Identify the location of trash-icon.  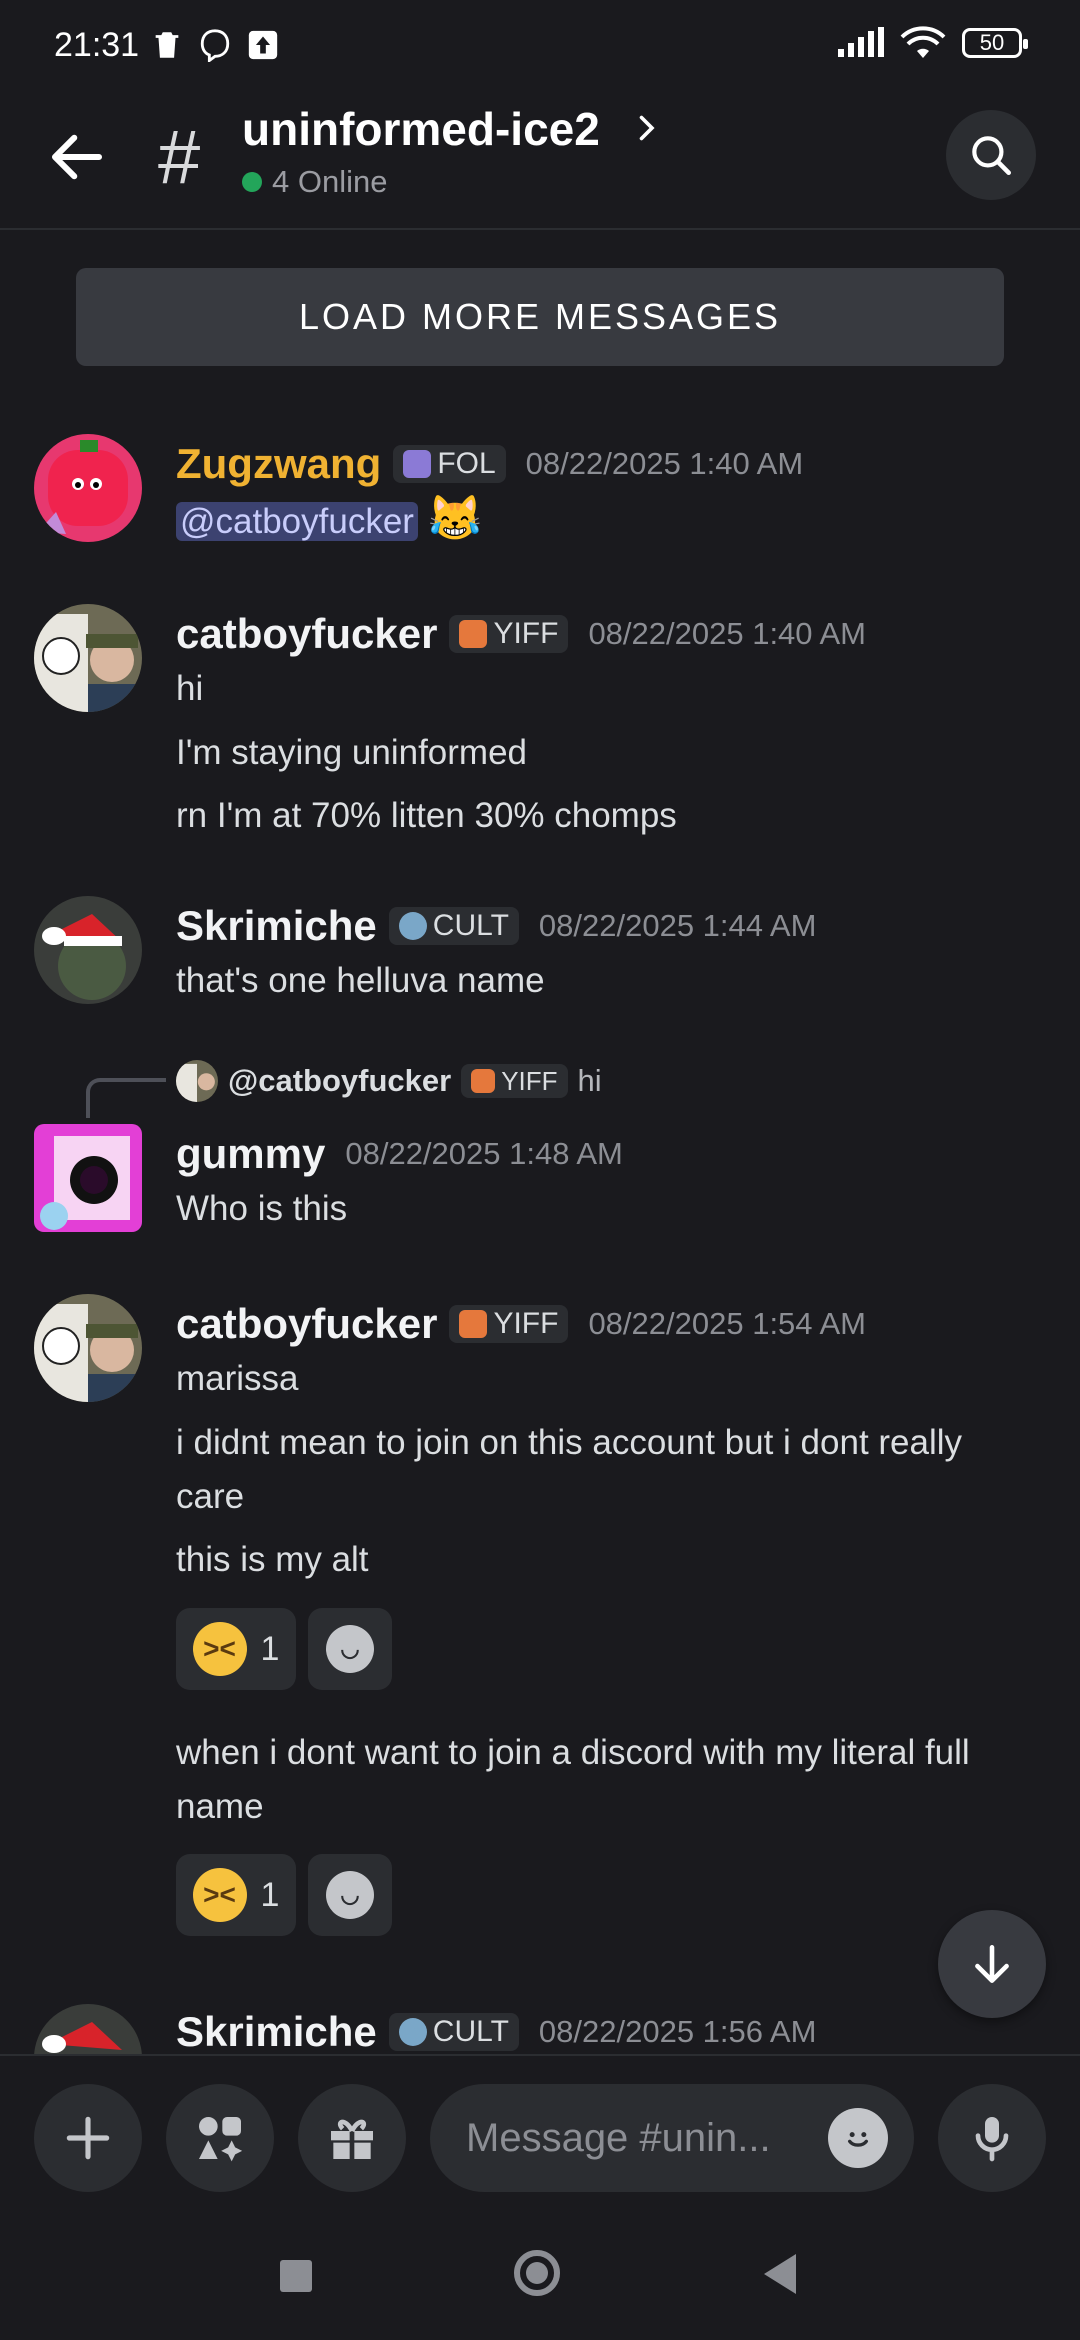
(167, 45).